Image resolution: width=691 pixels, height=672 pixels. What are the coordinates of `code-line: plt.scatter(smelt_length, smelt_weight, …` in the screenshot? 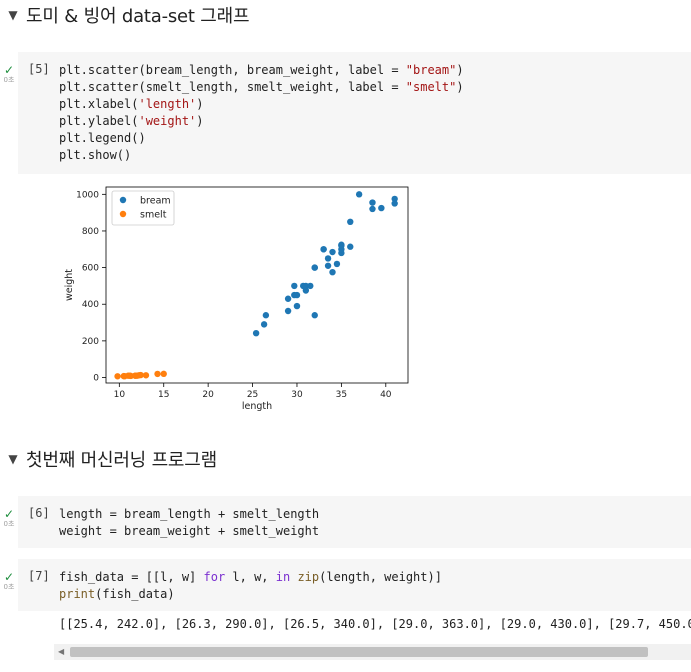 It's located at (261, 87).